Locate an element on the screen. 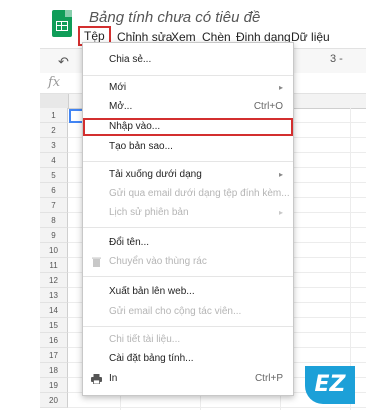  menu-item-open: Mở... Ctrl+O is located at coordinates (188, 107).